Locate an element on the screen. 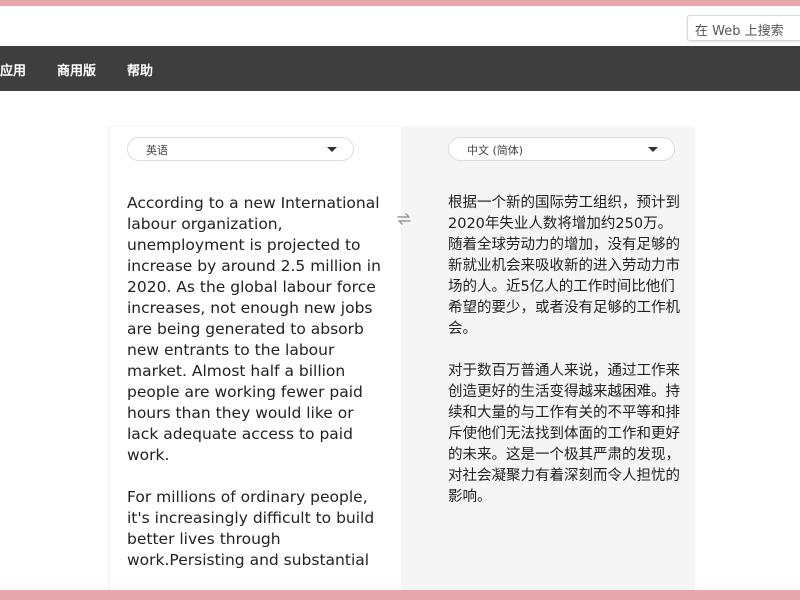 This screenshot has width=800, height=600. source-language-label: 英语 is located at coordinates (157, 150).